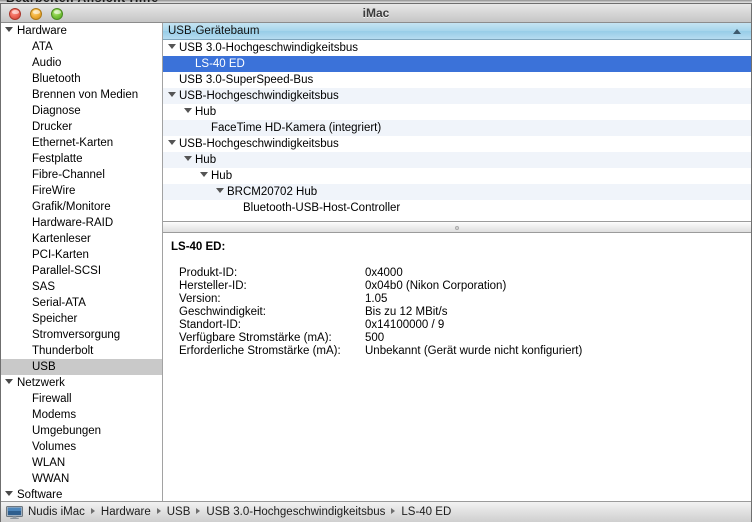 The width and height of the screenshot is (752, 522). Describe the element at coordinates (81, 415) in the screenshot. I see `sidebar-item-modems: Modems` at that location.